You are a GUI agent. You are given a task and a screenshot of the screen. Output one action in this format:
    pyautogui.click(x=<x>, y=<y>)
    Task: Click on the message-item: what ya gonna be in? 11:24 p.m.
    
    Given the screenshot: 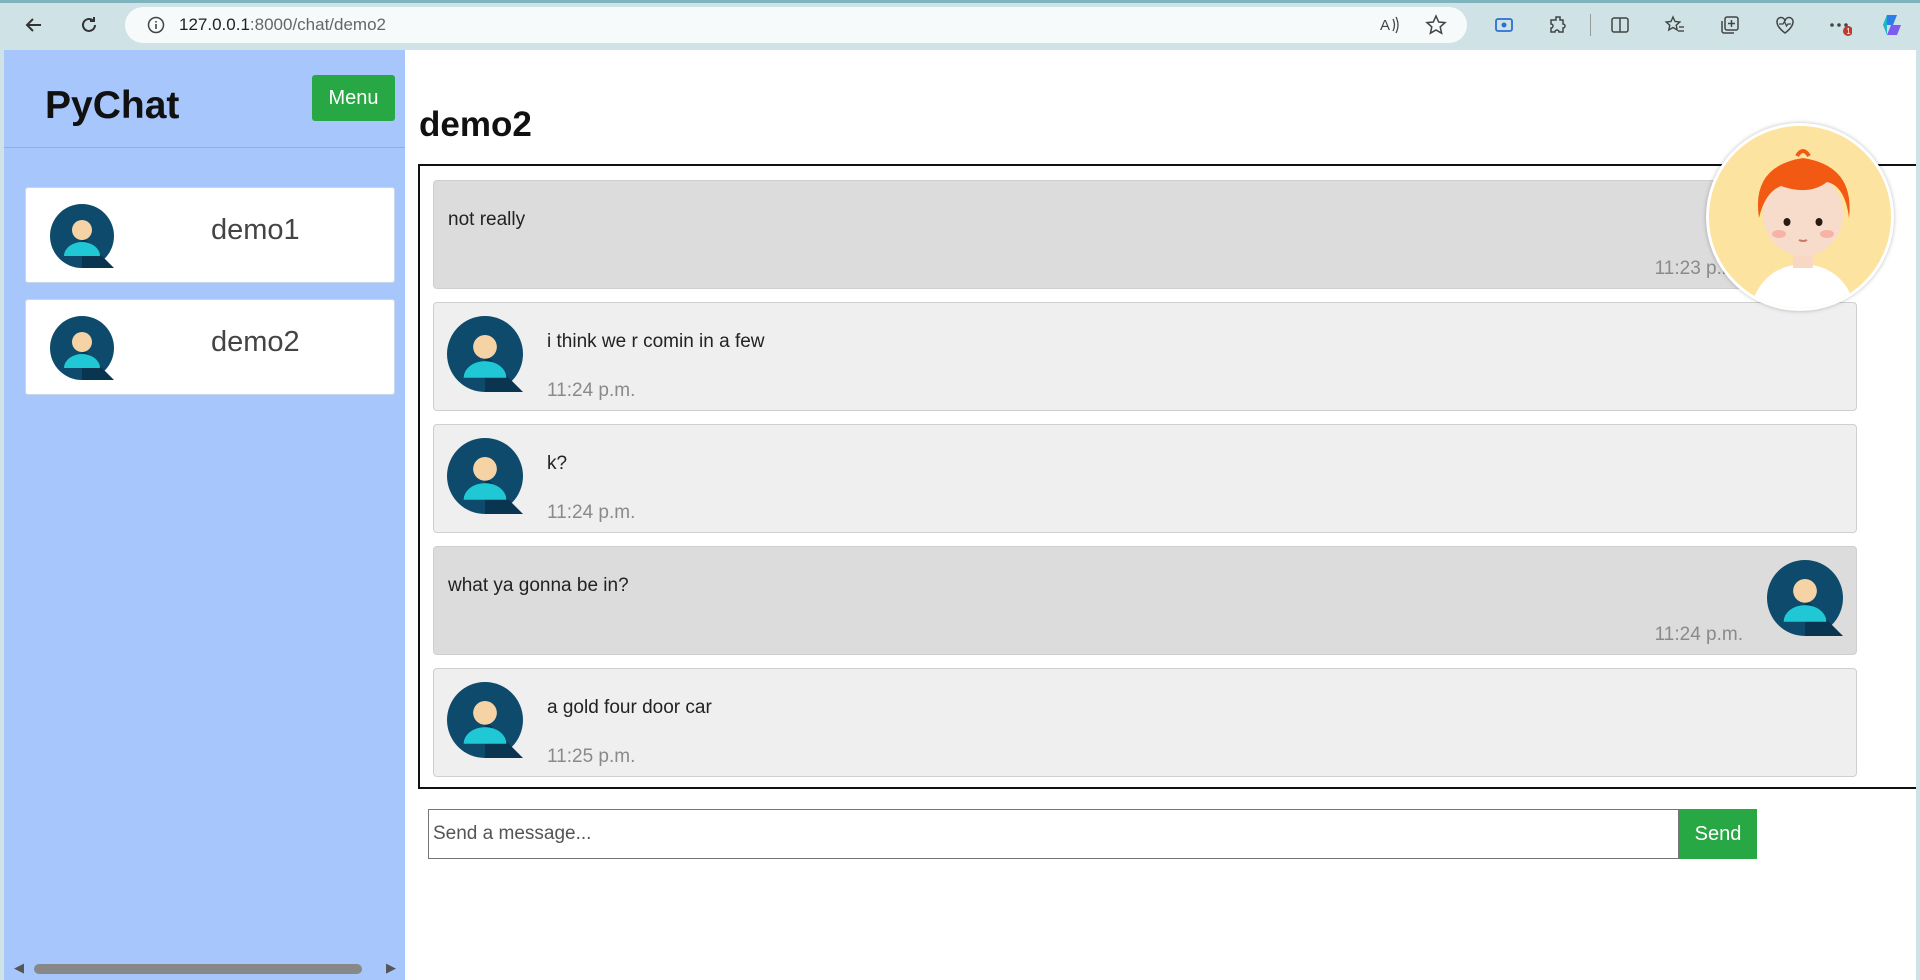 What is the action you would take?
    pyautogui.click(x=1145, y=600)
    